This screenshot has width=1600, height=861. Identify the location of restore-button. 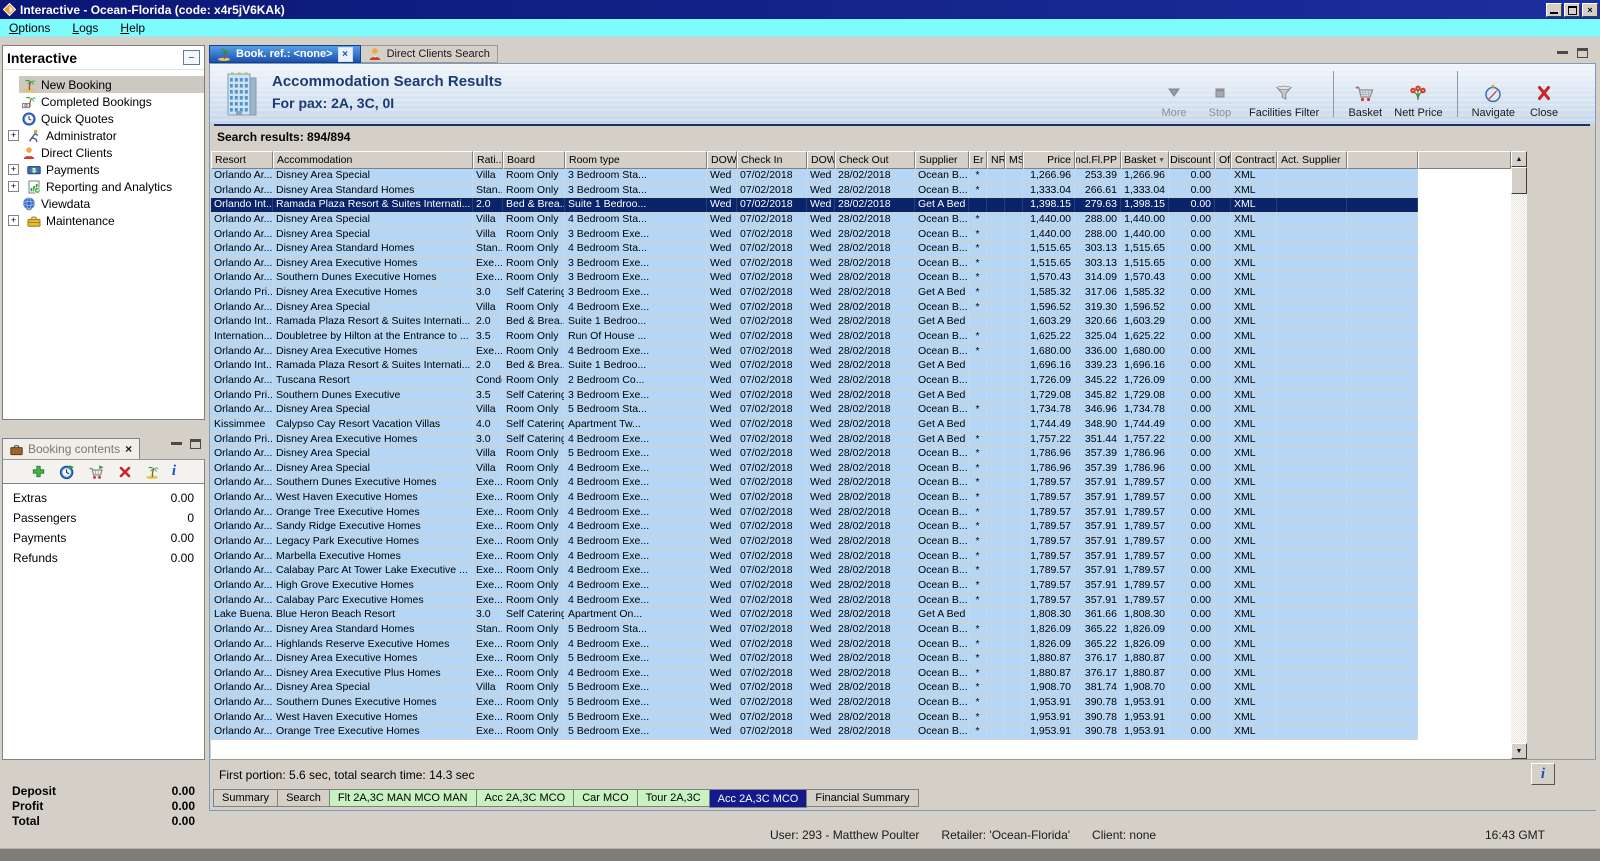
(1572, 10).